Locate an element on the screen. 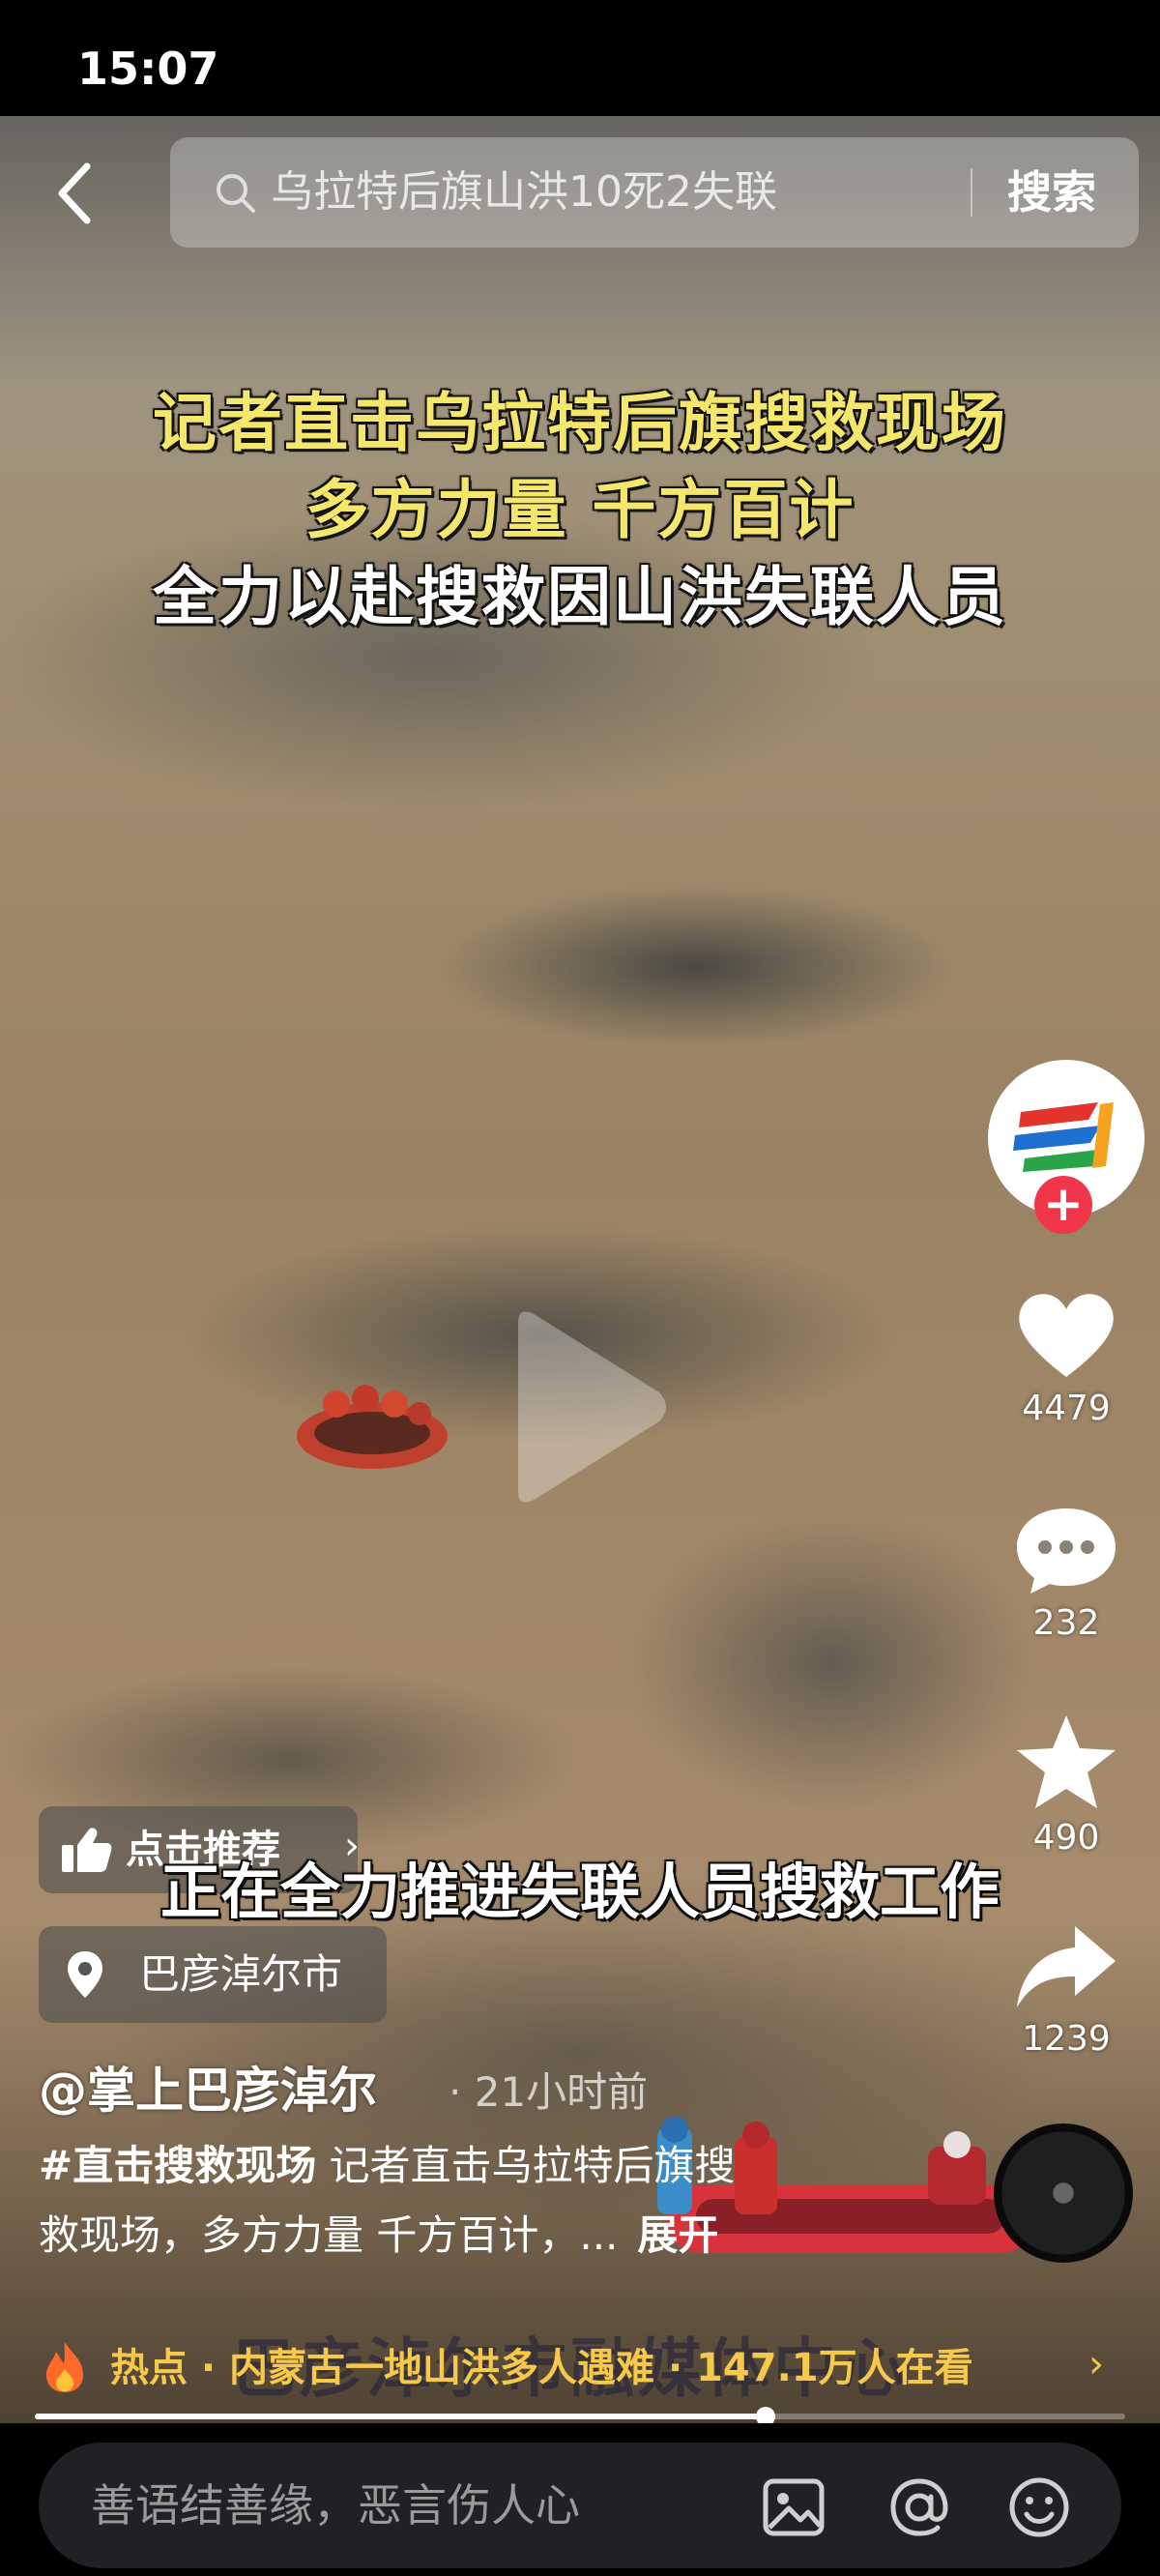  headline-line-2: 多方力量 千方百计 is located at coordinates (580, 510).